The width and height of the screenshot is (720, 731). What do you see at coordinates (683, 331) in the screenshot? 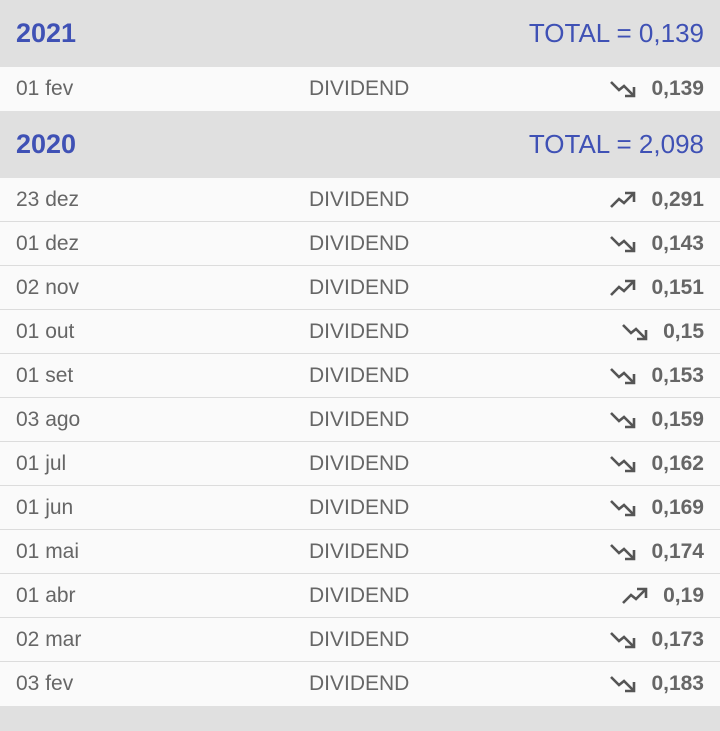
I see `dividend-value: 0,15` at bounding box center [683, 331].